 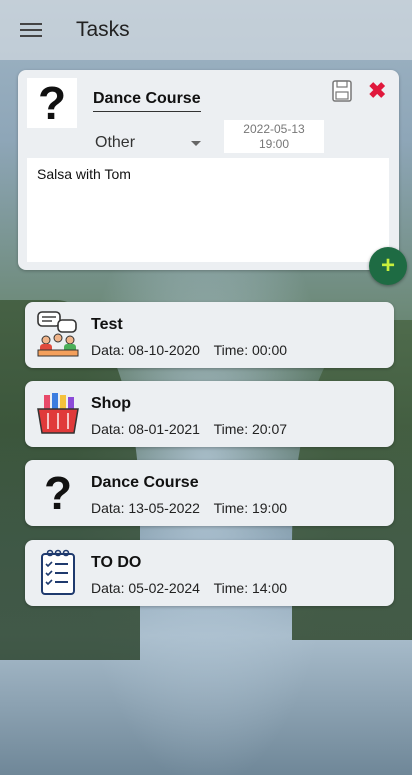 I want to click on chevron-down-icon, so click(x=196, y=143).